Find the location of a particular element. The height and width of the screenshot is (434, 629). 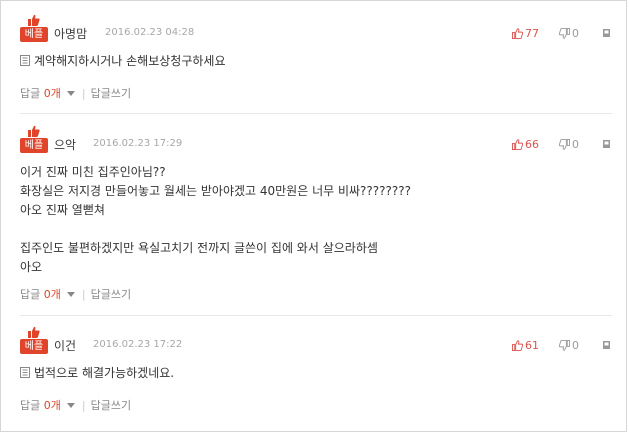

upvote-button: 66 is located at coordinates (525, 144).